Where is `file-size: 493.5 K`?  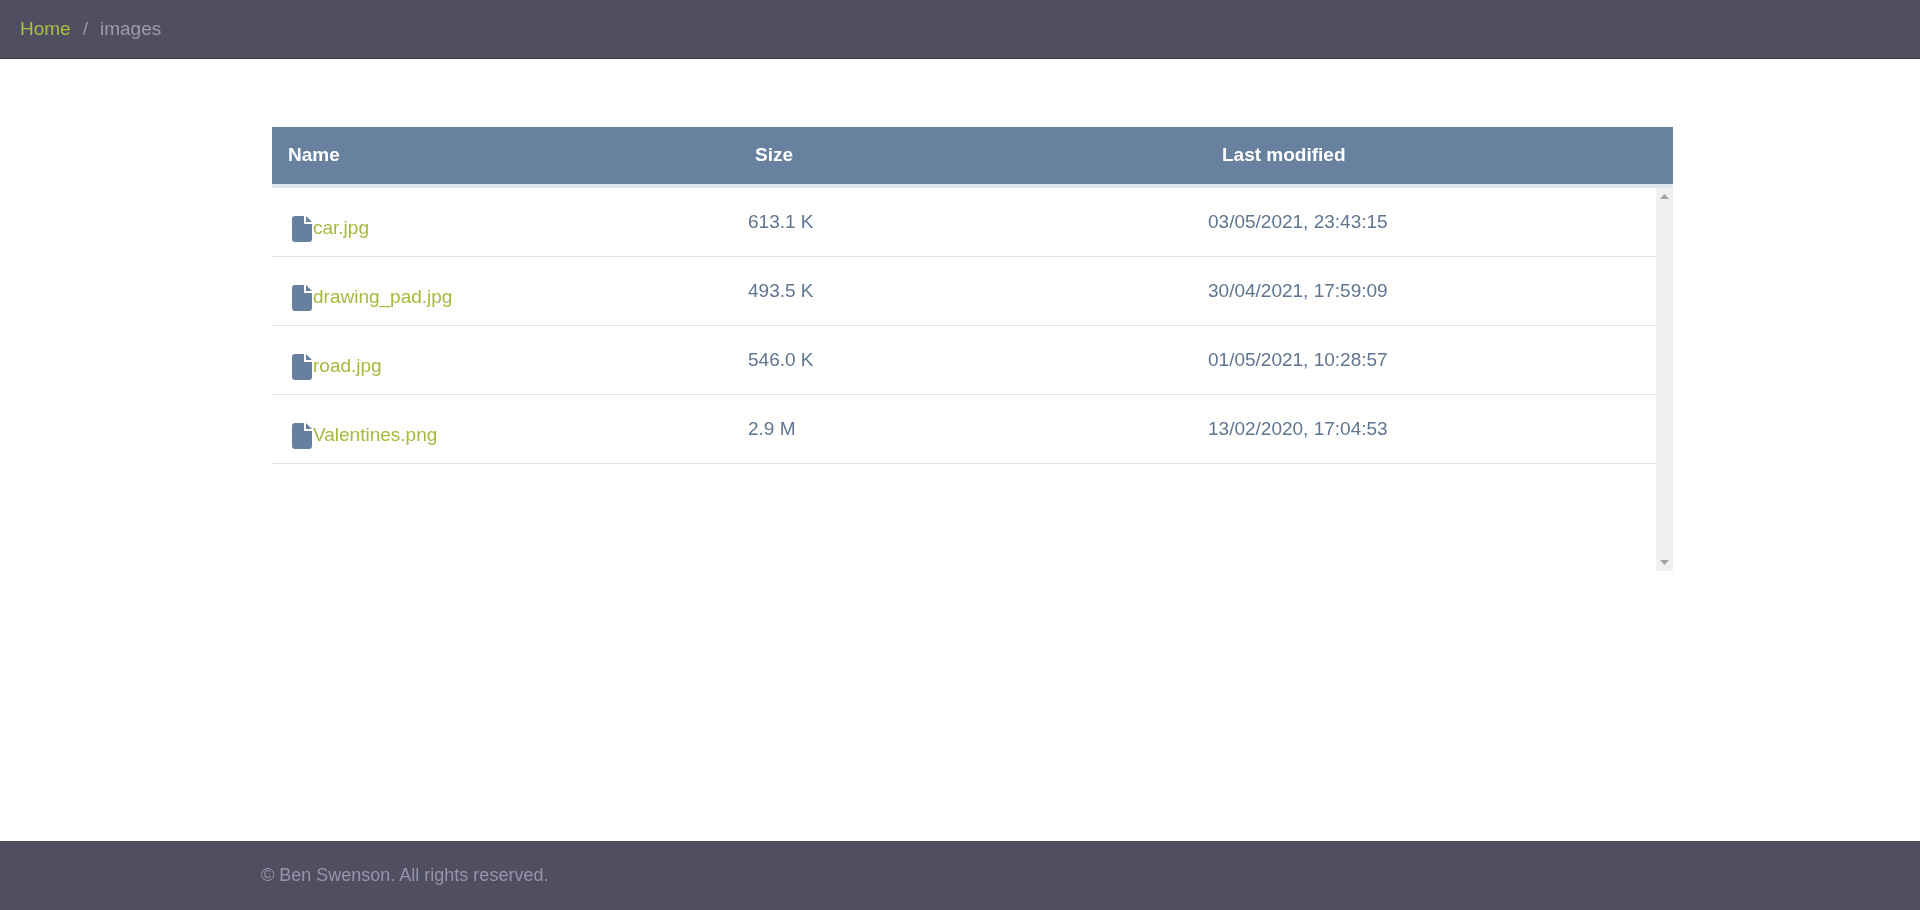 file-size: 493.5 K is located at coordinates (780, 290).